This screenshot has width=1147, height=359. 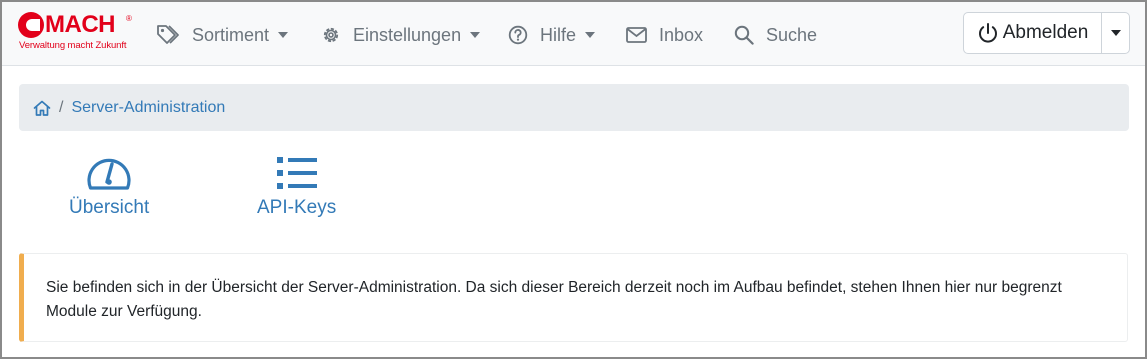 What do you see at coordinates (168, 34) in the screenshot?
I see `tags-icon` at bounding box center [168, 34].